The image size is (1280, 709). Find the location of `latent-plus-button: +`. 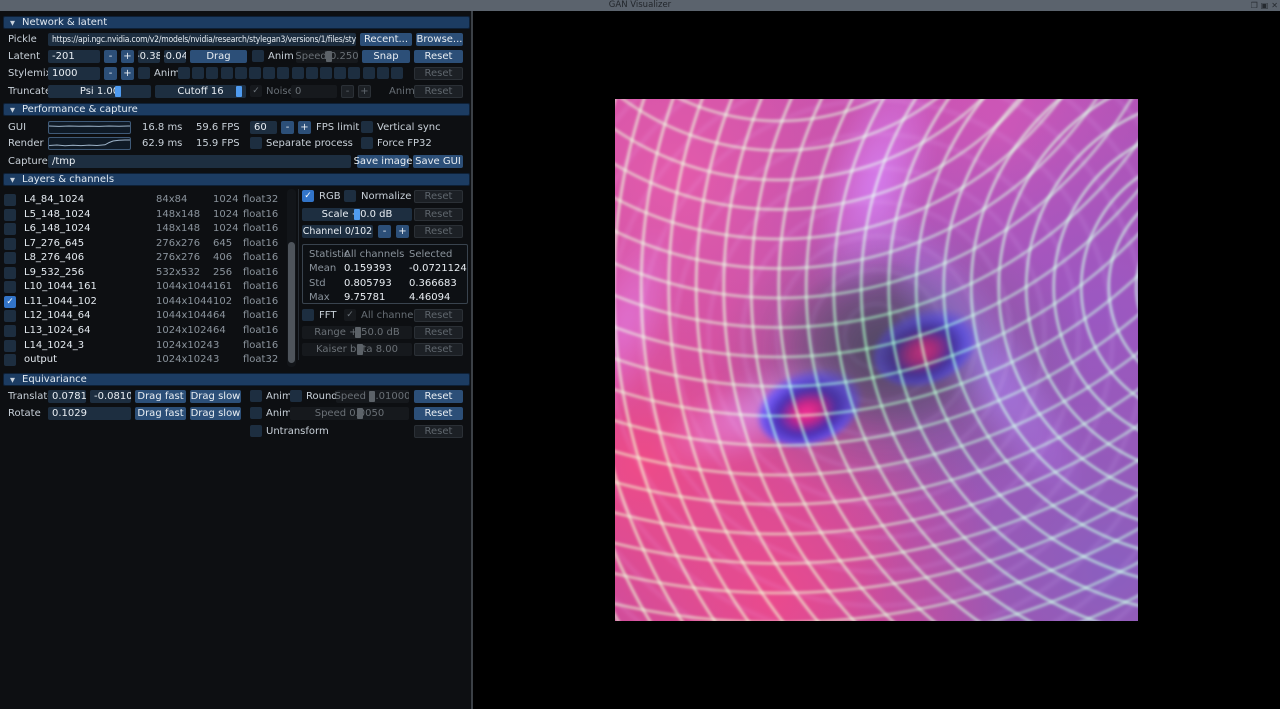

latent-plus-button: + is located at coordinates (127, 56).